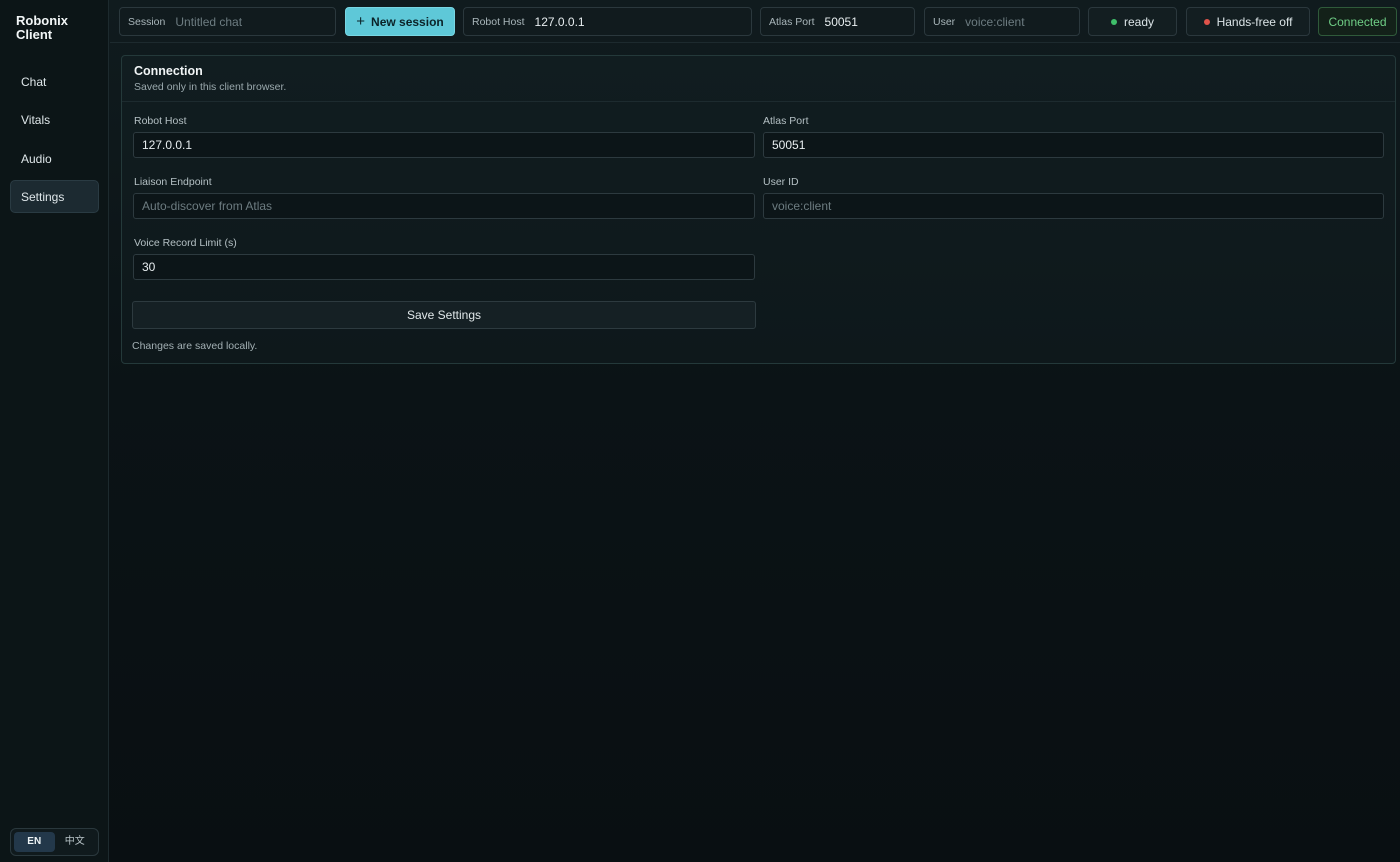  What do you see at coordinates (168, 71) in the screenshot?
I see `card-title: Connection` at bounding box center [168, 71].